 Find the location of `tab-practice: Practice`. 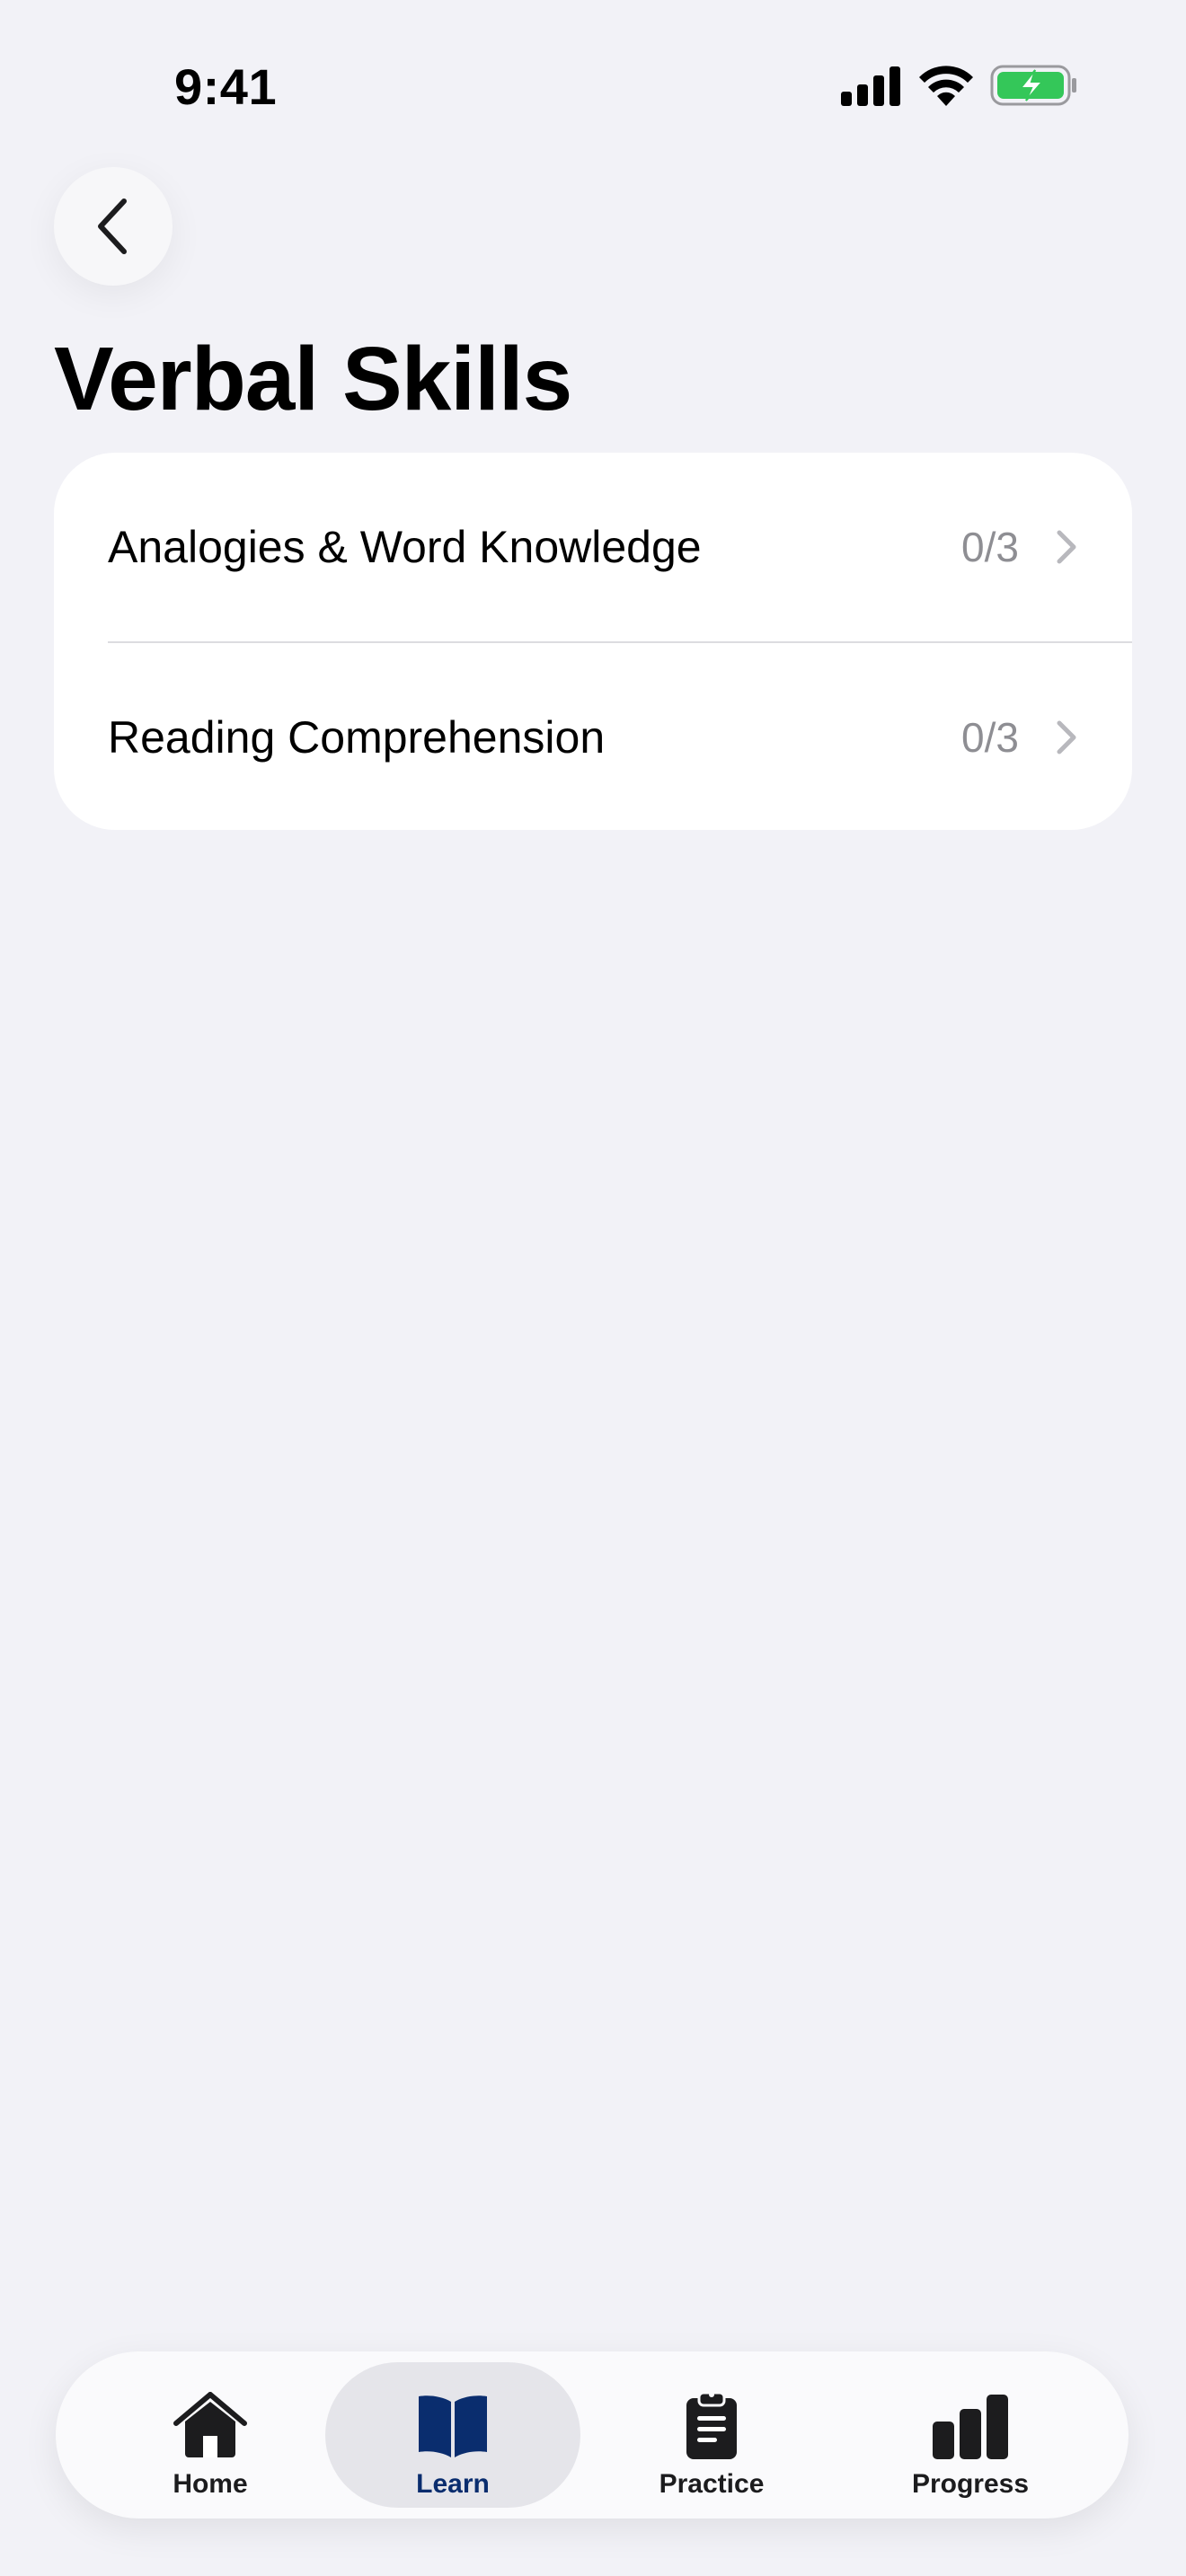

tab-practice: Practice is located at coordinates (711, 2435).